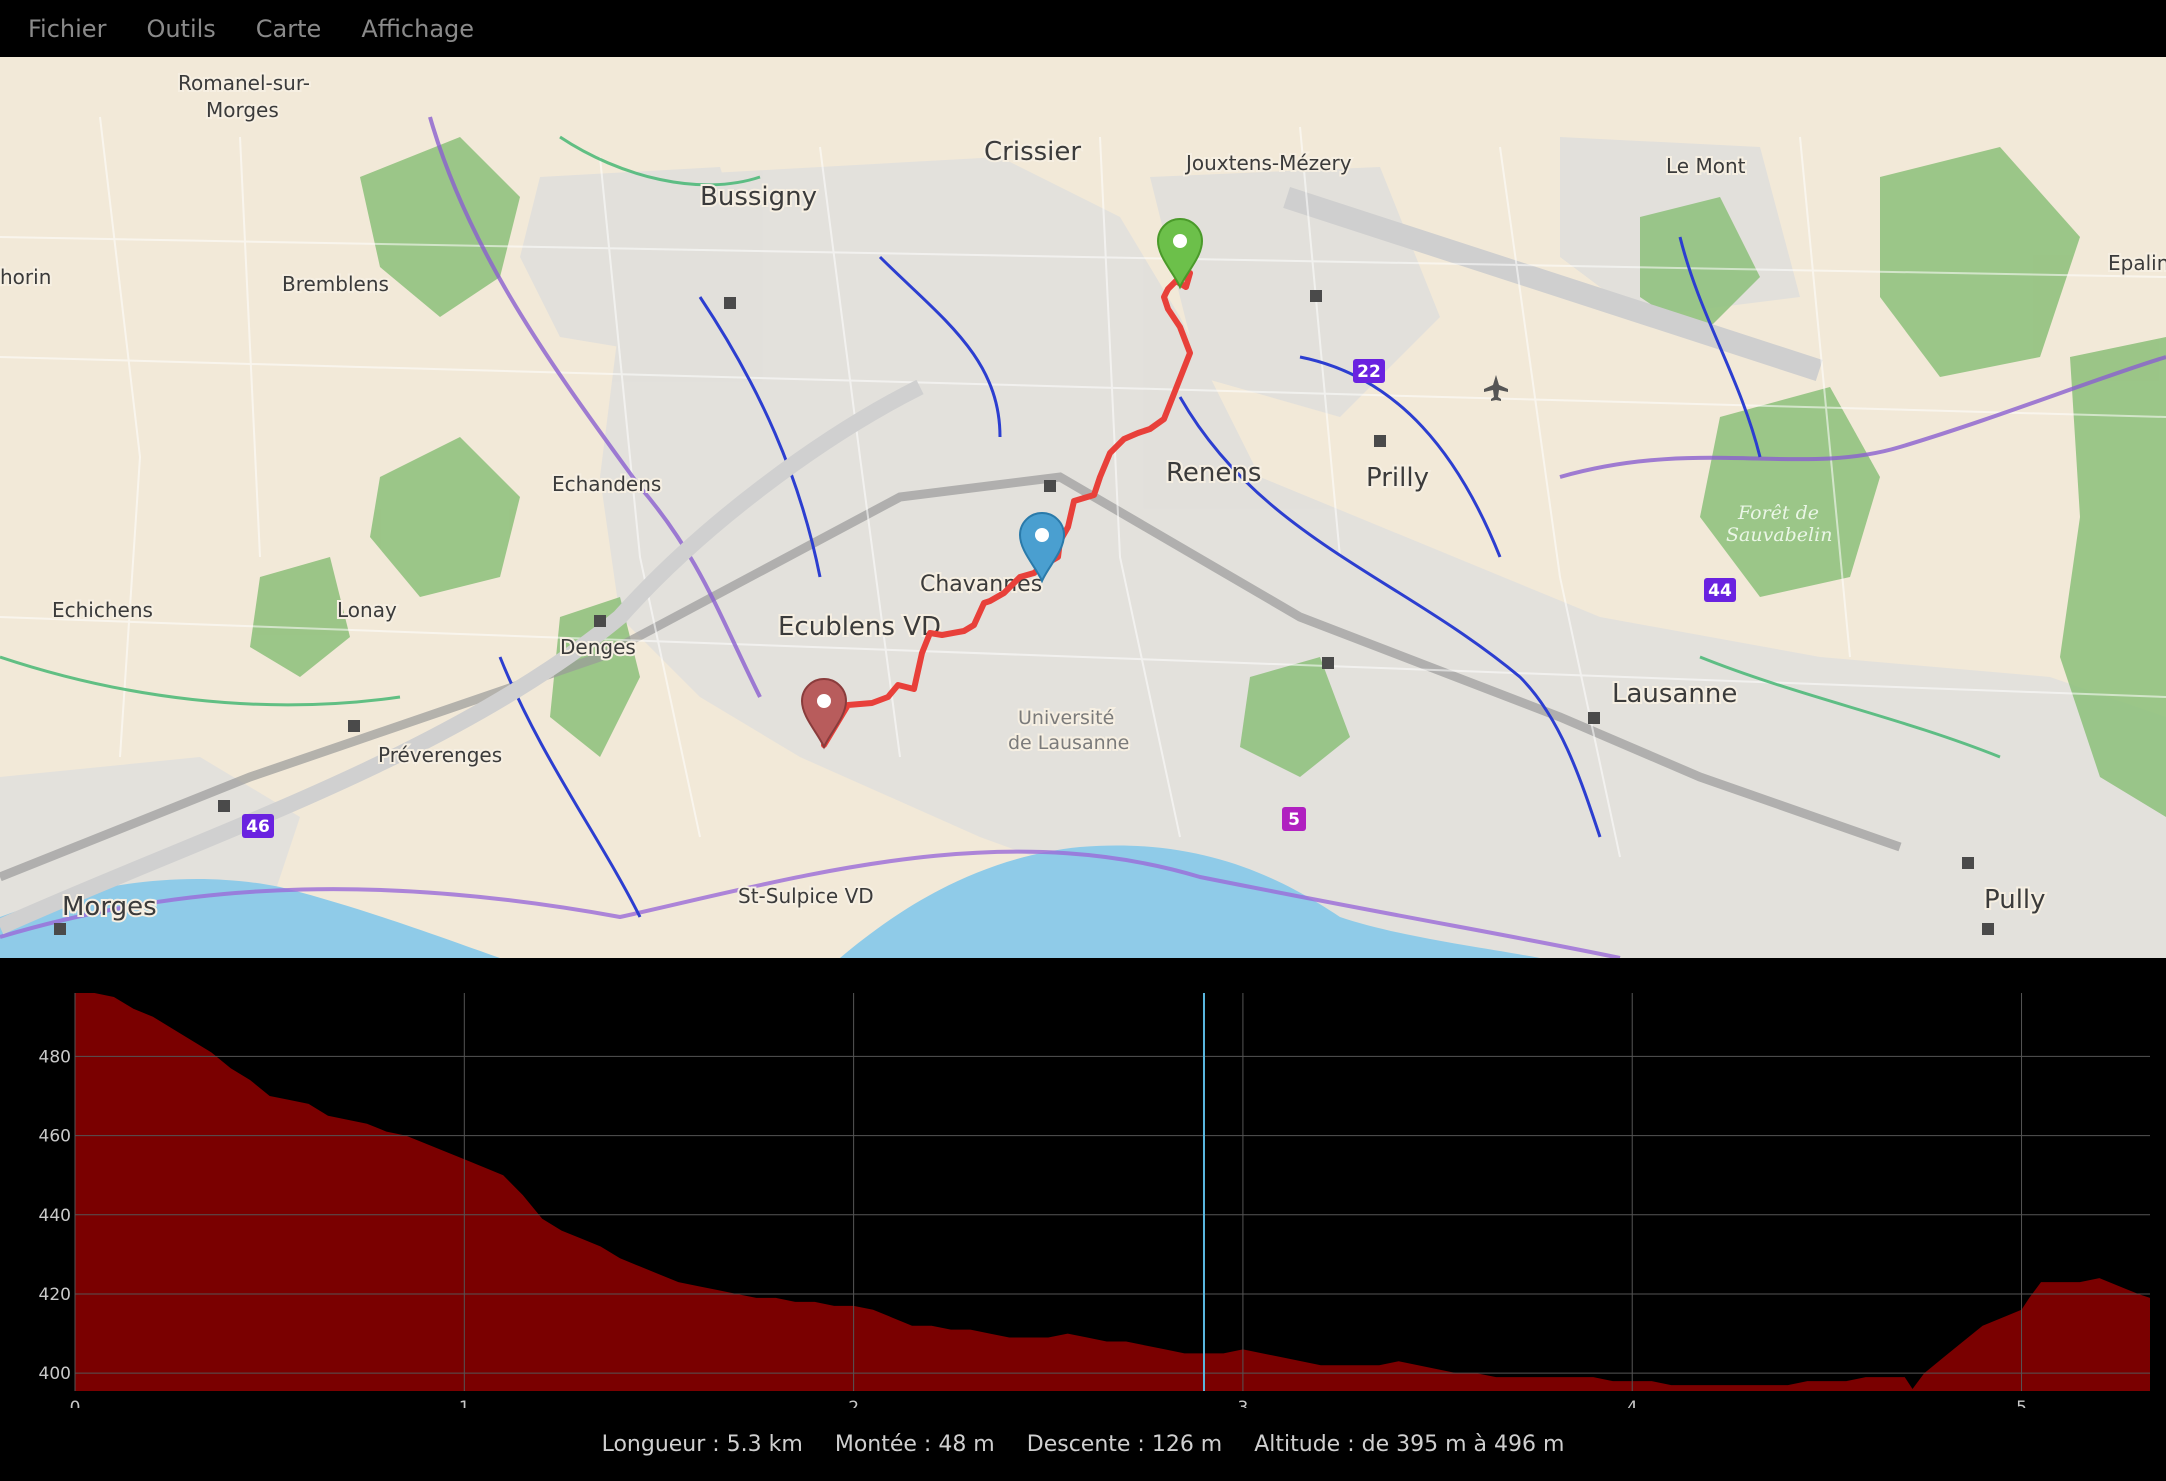  What do you see at coordinates (75, 1403) in the screenshot?
I see `x-tick-label: 0` at bounding box center [75, 1403].